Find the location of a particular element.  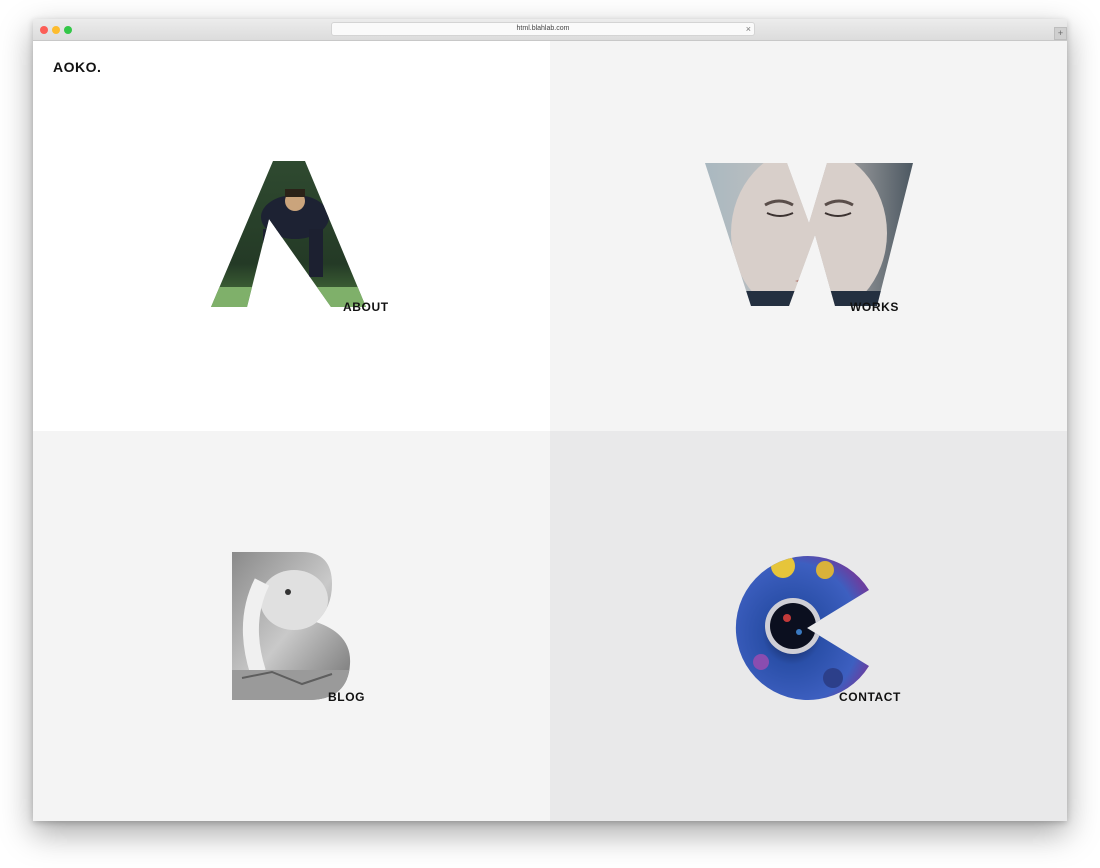

address-bar: html.blahlab.com × is located at coordinates (543, 29).